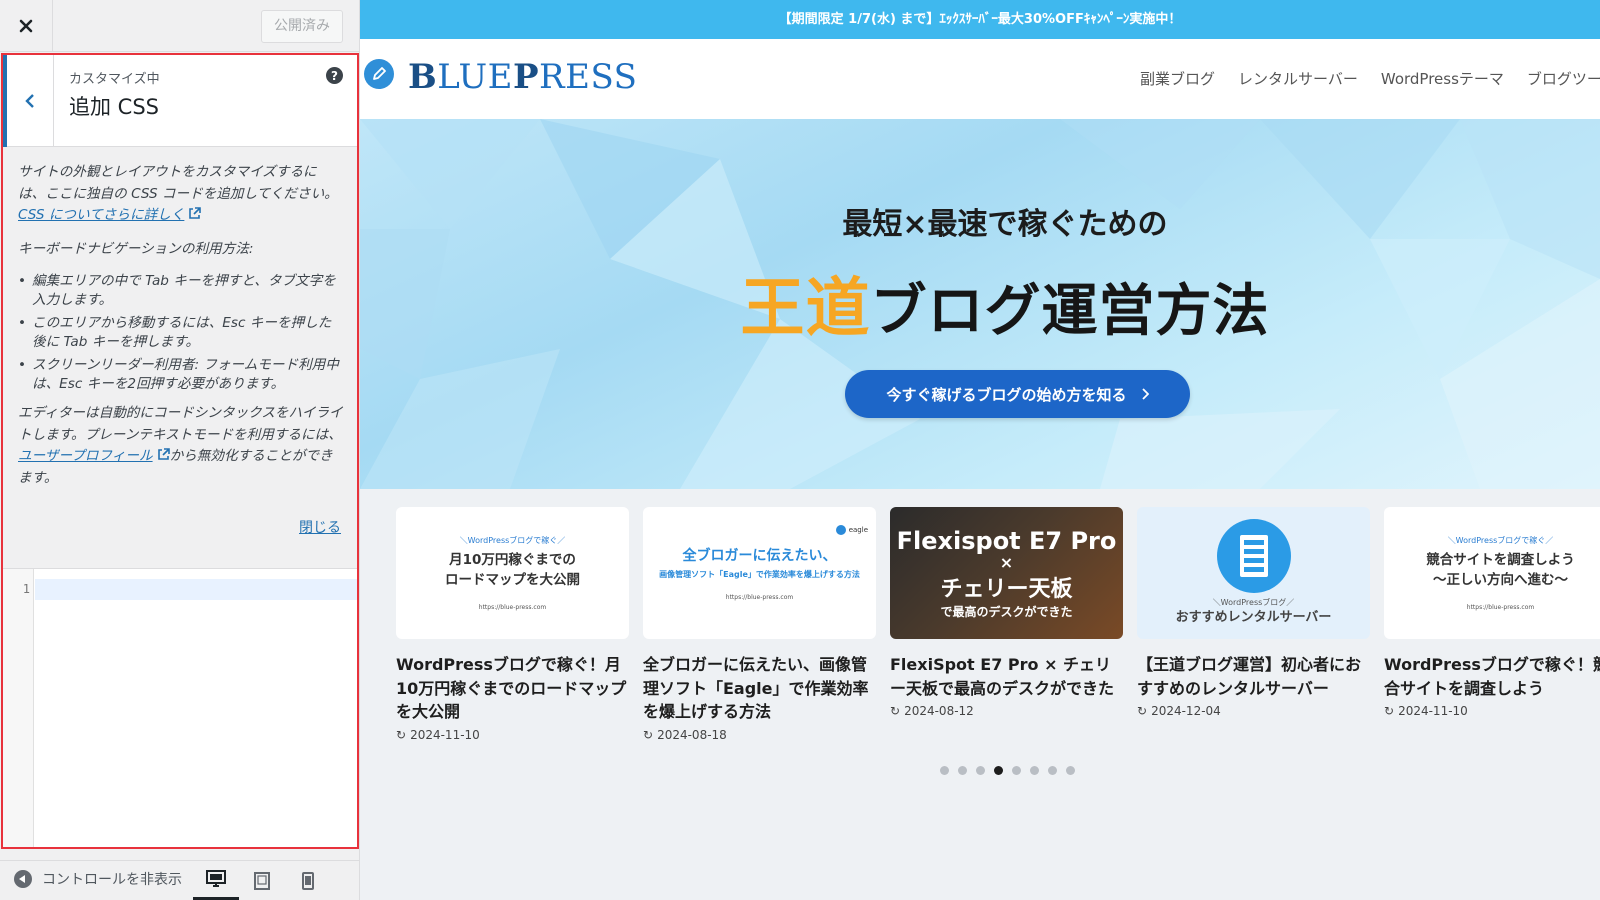  What do you see at coordinates (1005, 224) in the screenshot?
I see `hero-subtitle: 最短×最速で稼ぐための` at bounding box center [1005, 224].